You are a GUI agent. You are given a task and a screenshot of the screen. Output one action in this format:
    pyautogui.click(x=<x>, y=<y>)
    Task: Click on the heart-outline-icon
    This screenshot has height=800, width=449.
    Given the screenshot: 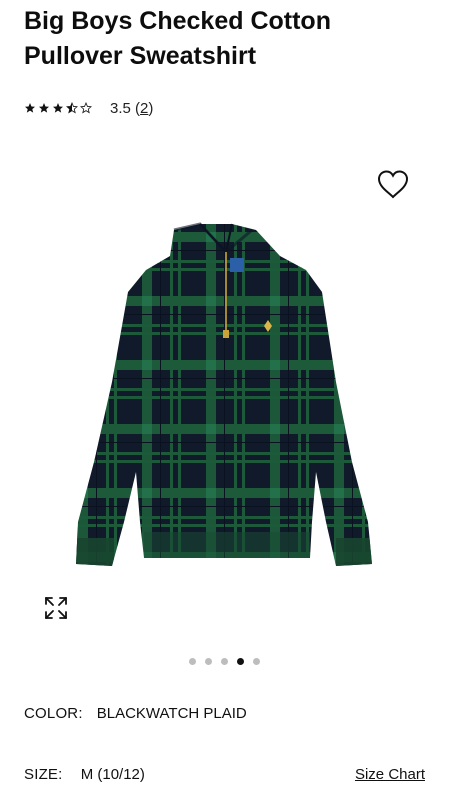 What is the action you would take?
    pyautogui.click(x=393, y=184)
    